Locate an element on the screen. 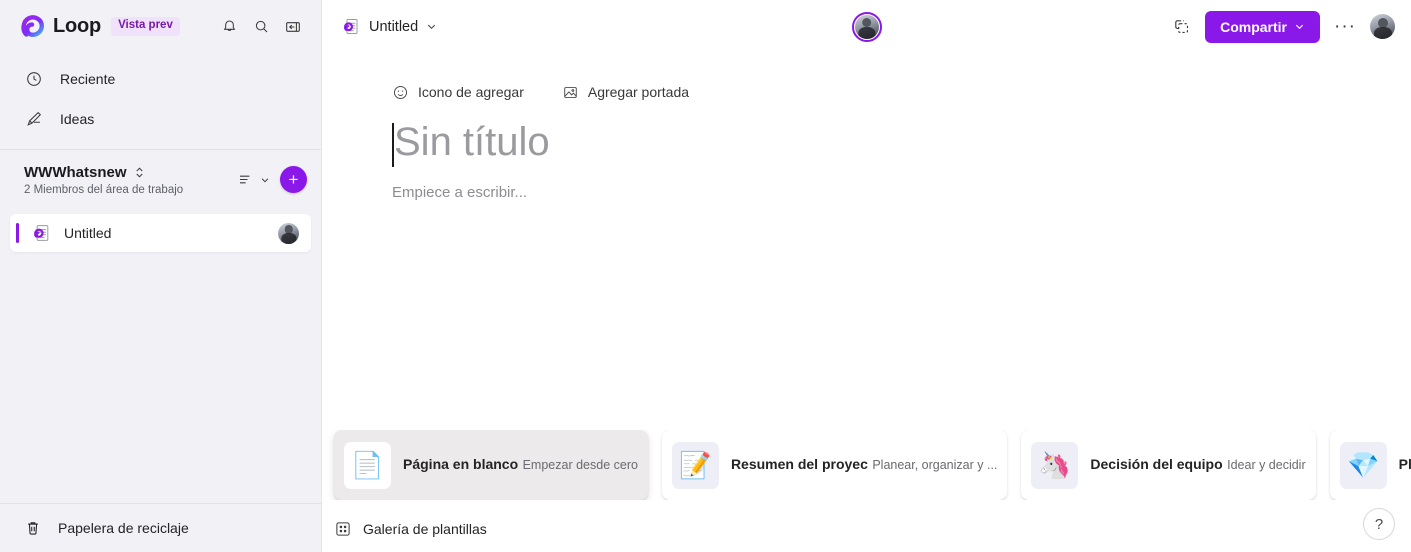  page-list: Untitled is located at coordinates (160, 229).